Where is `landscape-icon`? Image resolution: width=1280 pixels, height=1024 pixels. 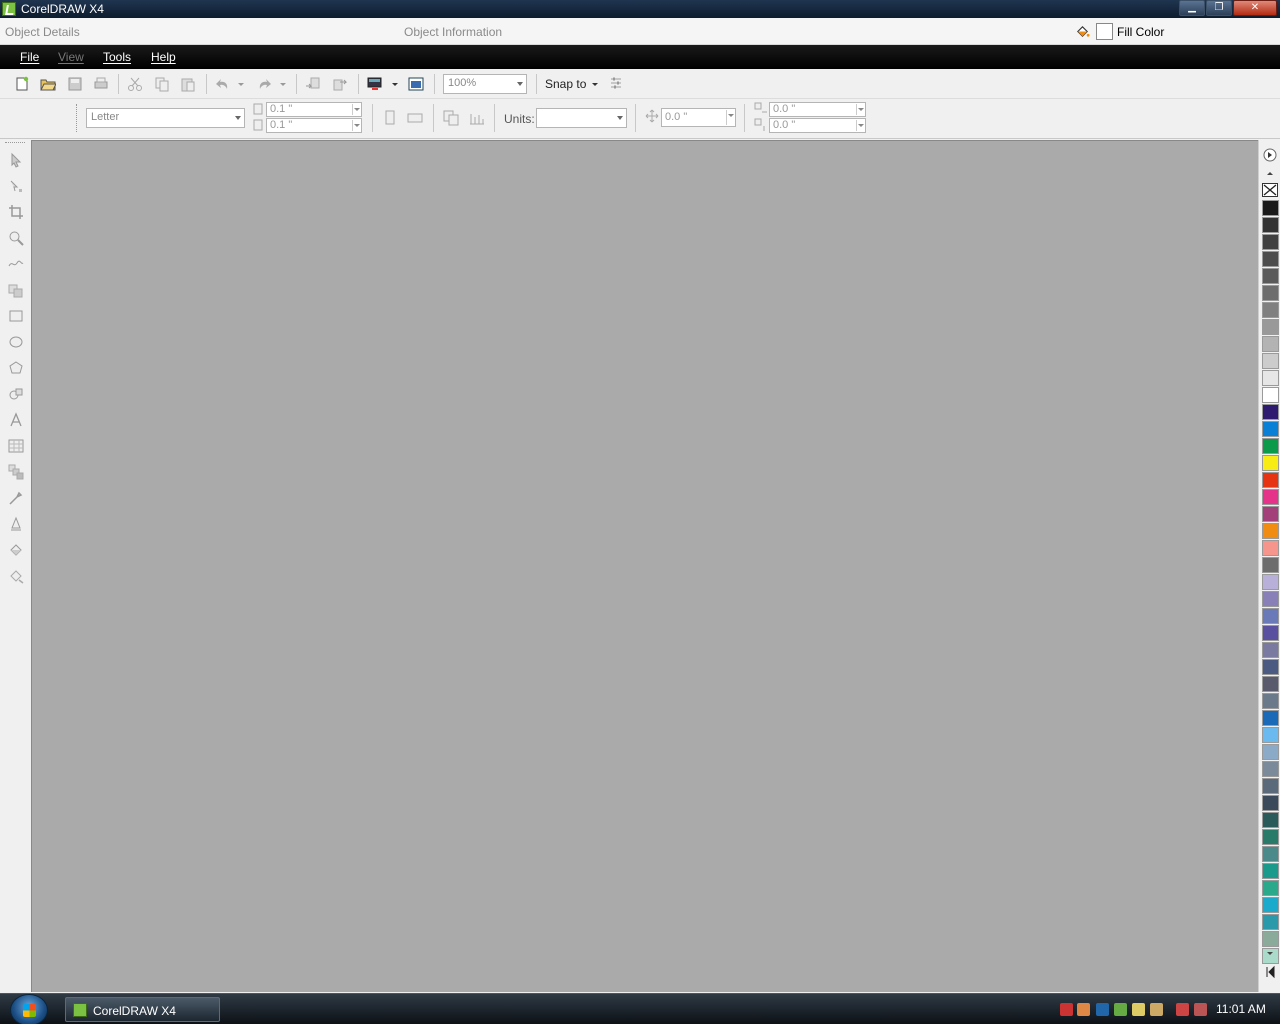 landscape-icon is located at coordinates (415, 118).